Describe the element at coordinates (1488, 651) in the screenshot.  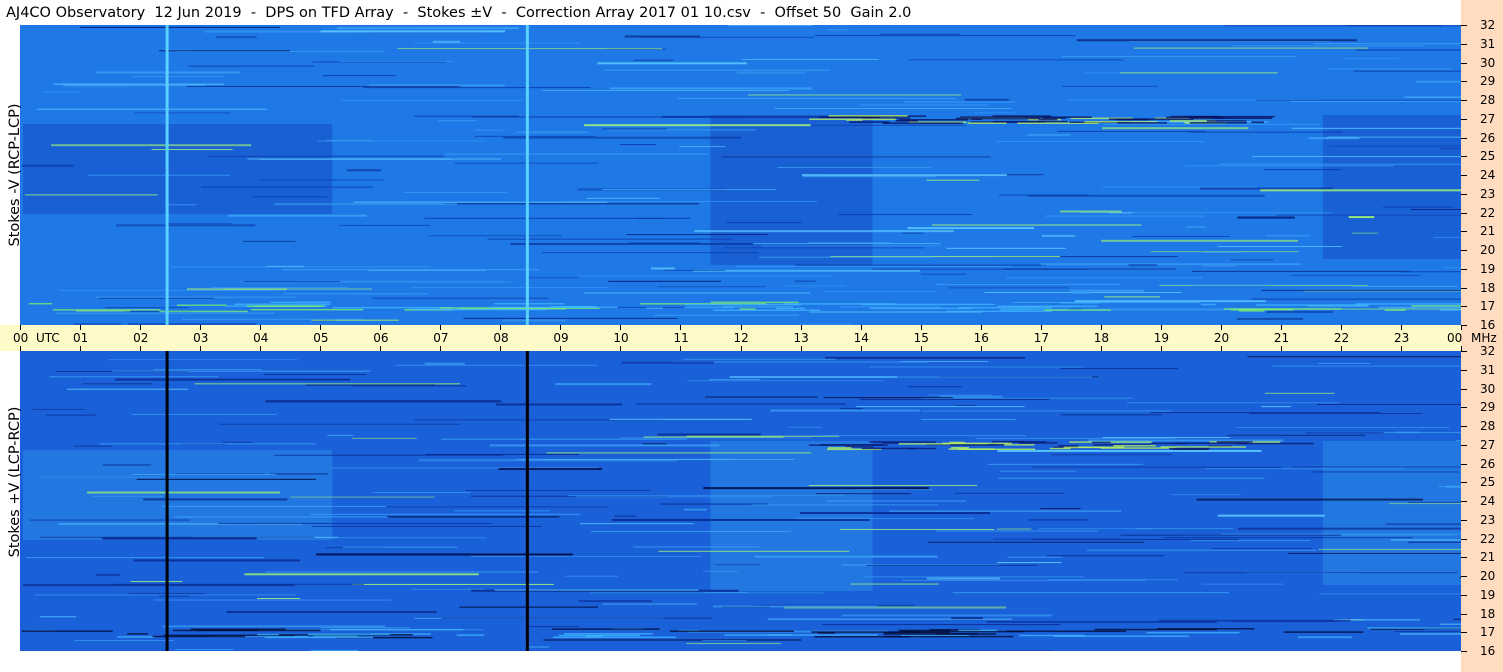
I see `freq-tick-label: 16` at that location.